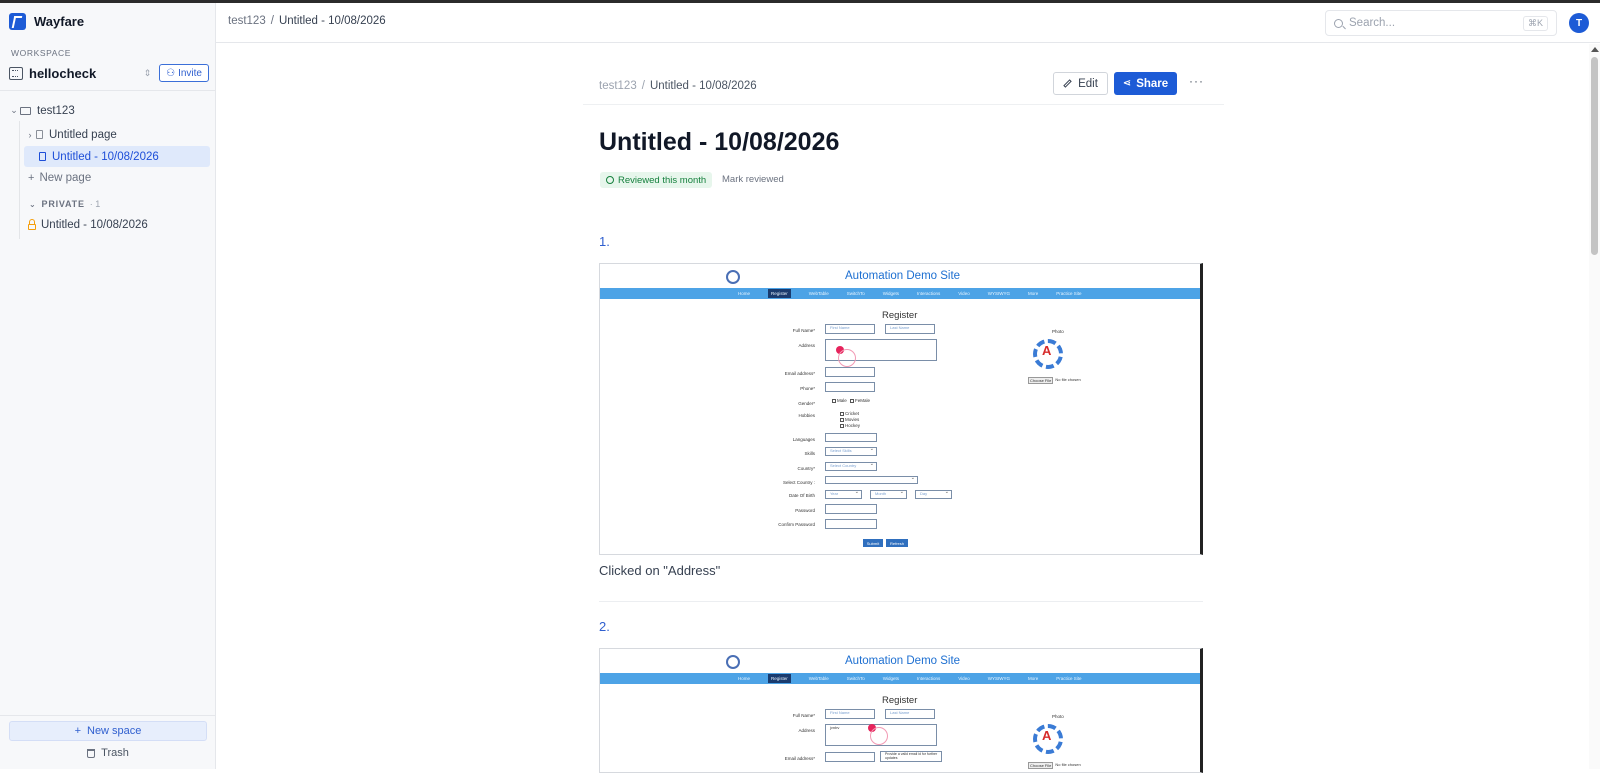  Describe the element at coordinates (1595, 49) in the screenshot. I see `scroll-up-arrow-icon` at that location.